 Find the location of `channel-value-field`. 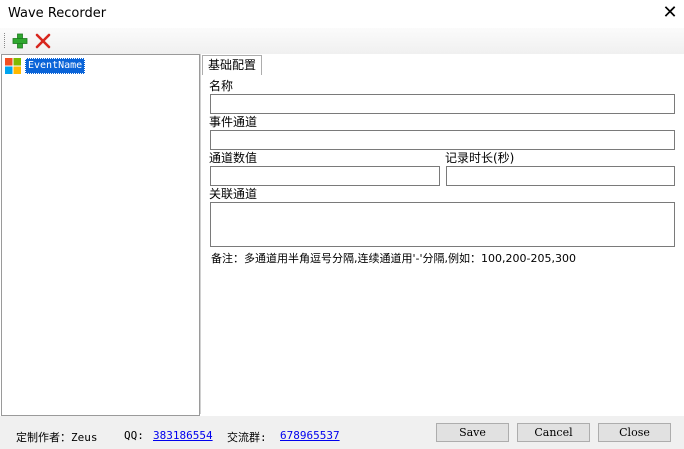

channel-value-field is located at coordinates (325, 176).